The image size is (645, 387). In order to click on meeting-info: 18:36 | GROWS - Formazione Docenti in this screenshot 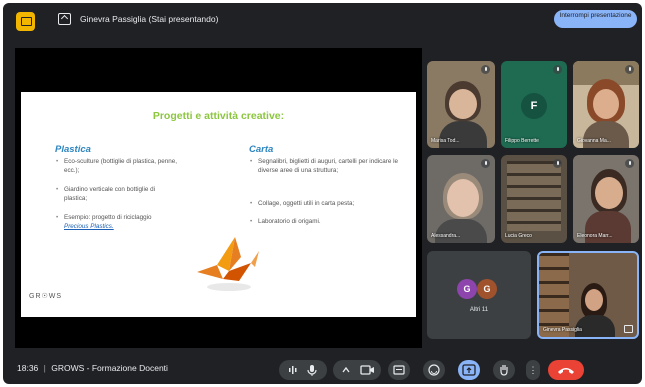, I will do `click(92, 368)`.